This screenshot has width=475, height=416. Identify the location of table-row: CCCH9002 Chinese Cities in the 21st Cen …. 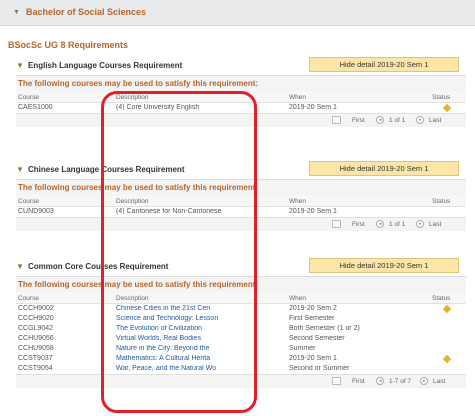
(241, 309).